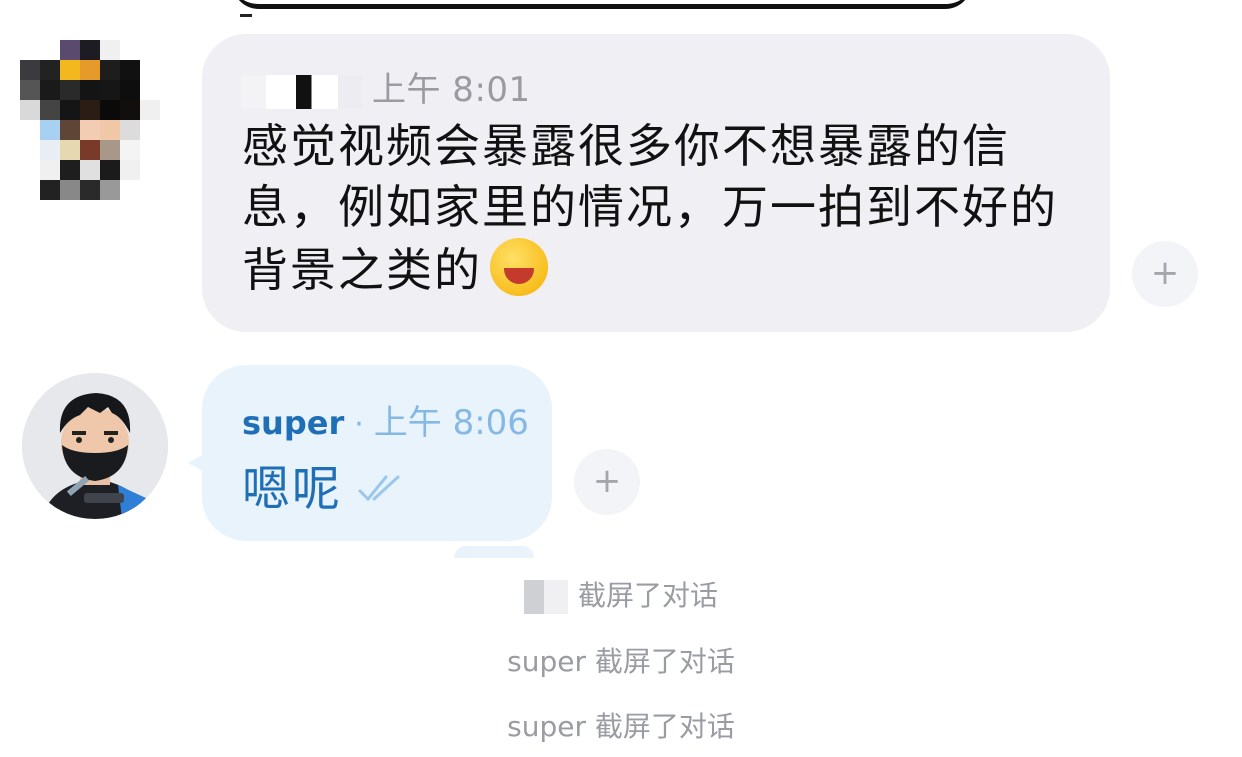 This screenshot has height=757, width=1242. I want to click on sender-name-blurred, so click(302, 92).